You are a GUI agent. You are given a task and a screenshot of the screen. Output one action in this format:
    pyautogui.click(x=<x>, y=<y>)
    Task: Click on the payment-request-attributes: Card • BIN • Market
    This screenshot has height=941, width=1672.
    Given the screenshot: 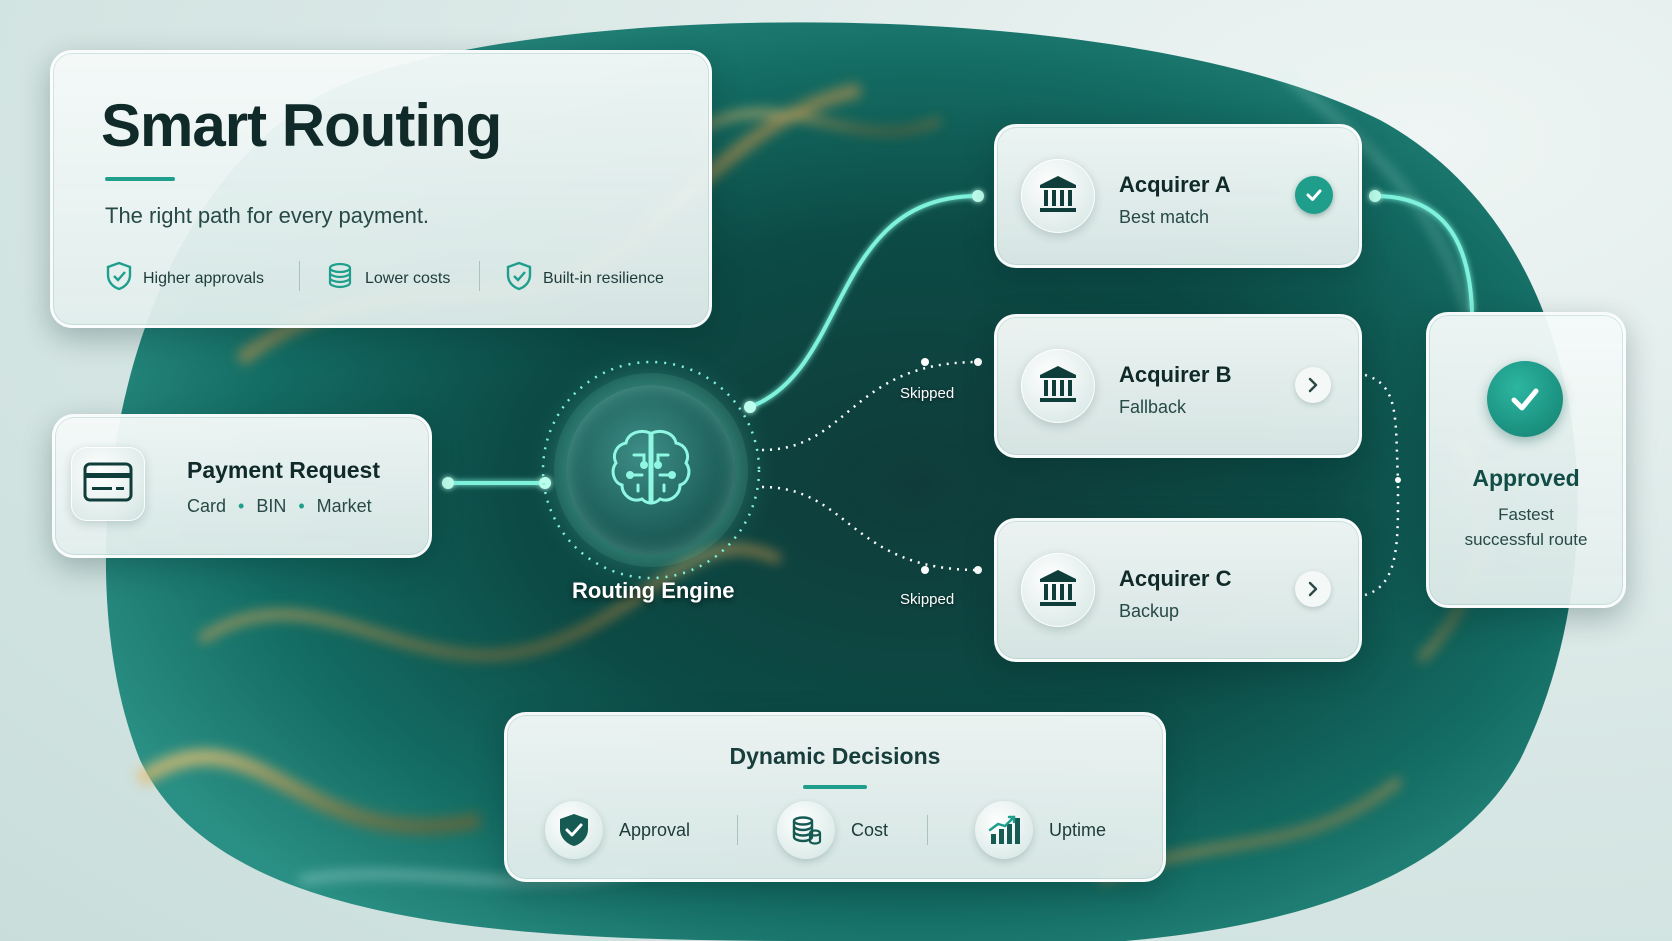 What is the action you would take?
    pyautogui.click(x=279, y=506)
    